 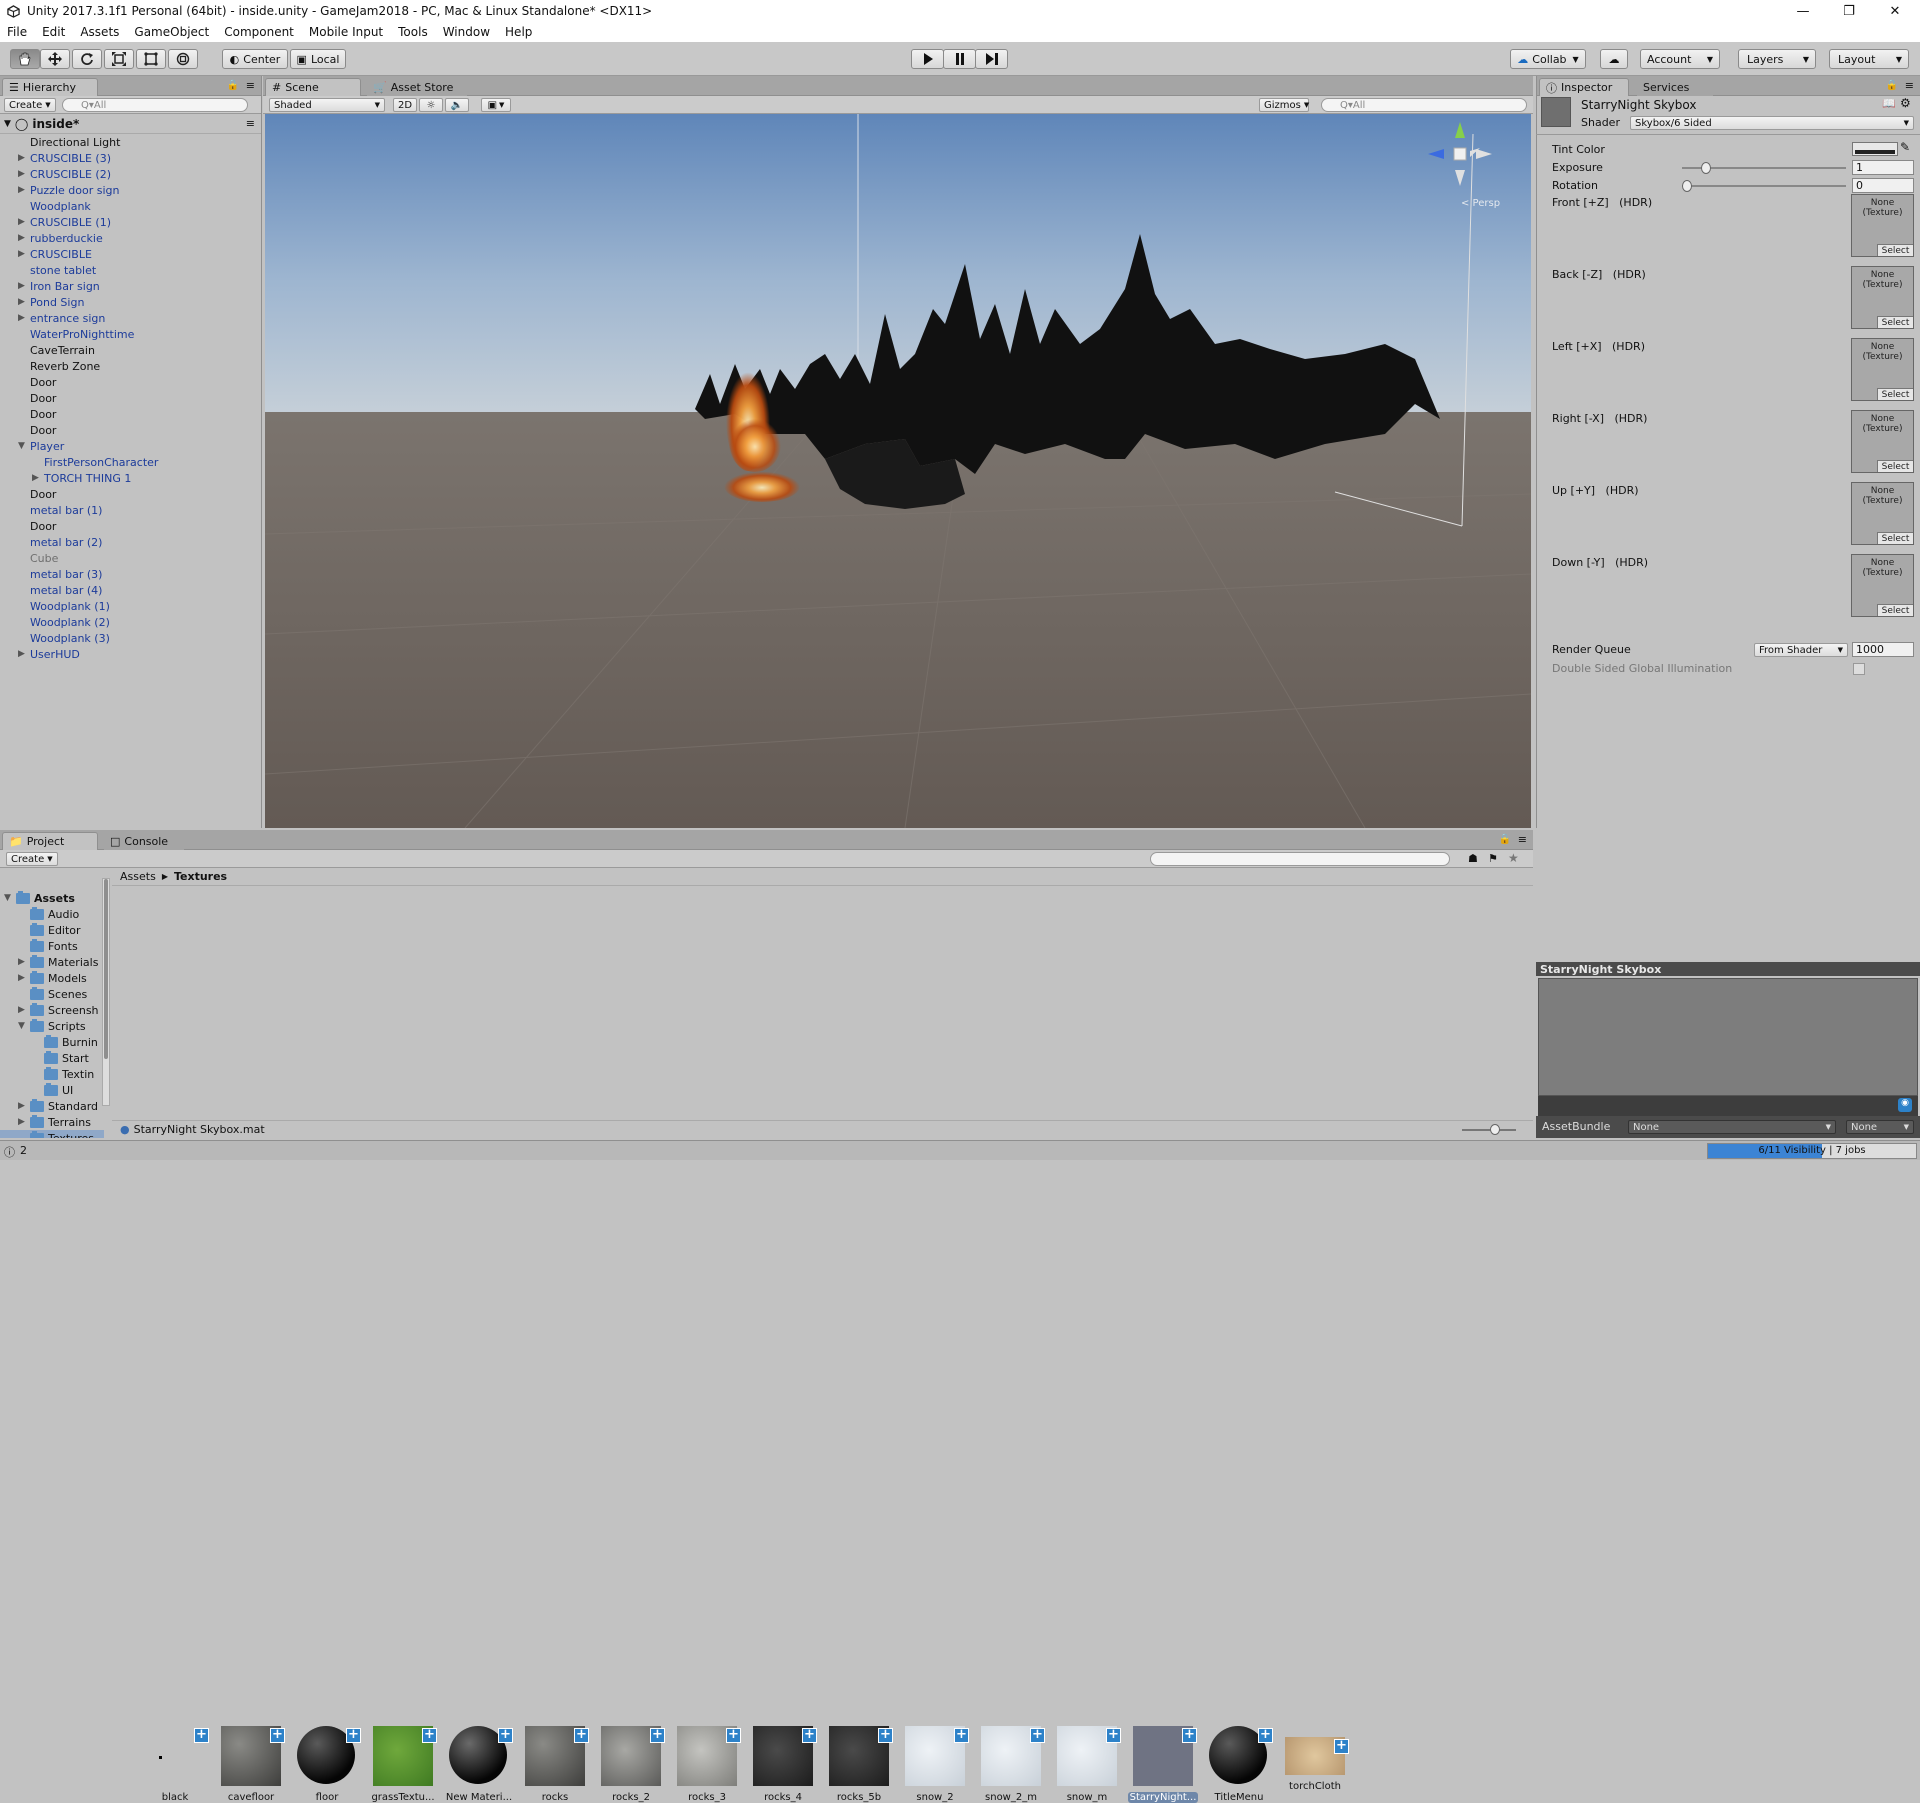 What do you see at coordinates (707, 1764) in the screenshot?
I see `asset-item: + rocks_3` at bounding box center [707, 1764].